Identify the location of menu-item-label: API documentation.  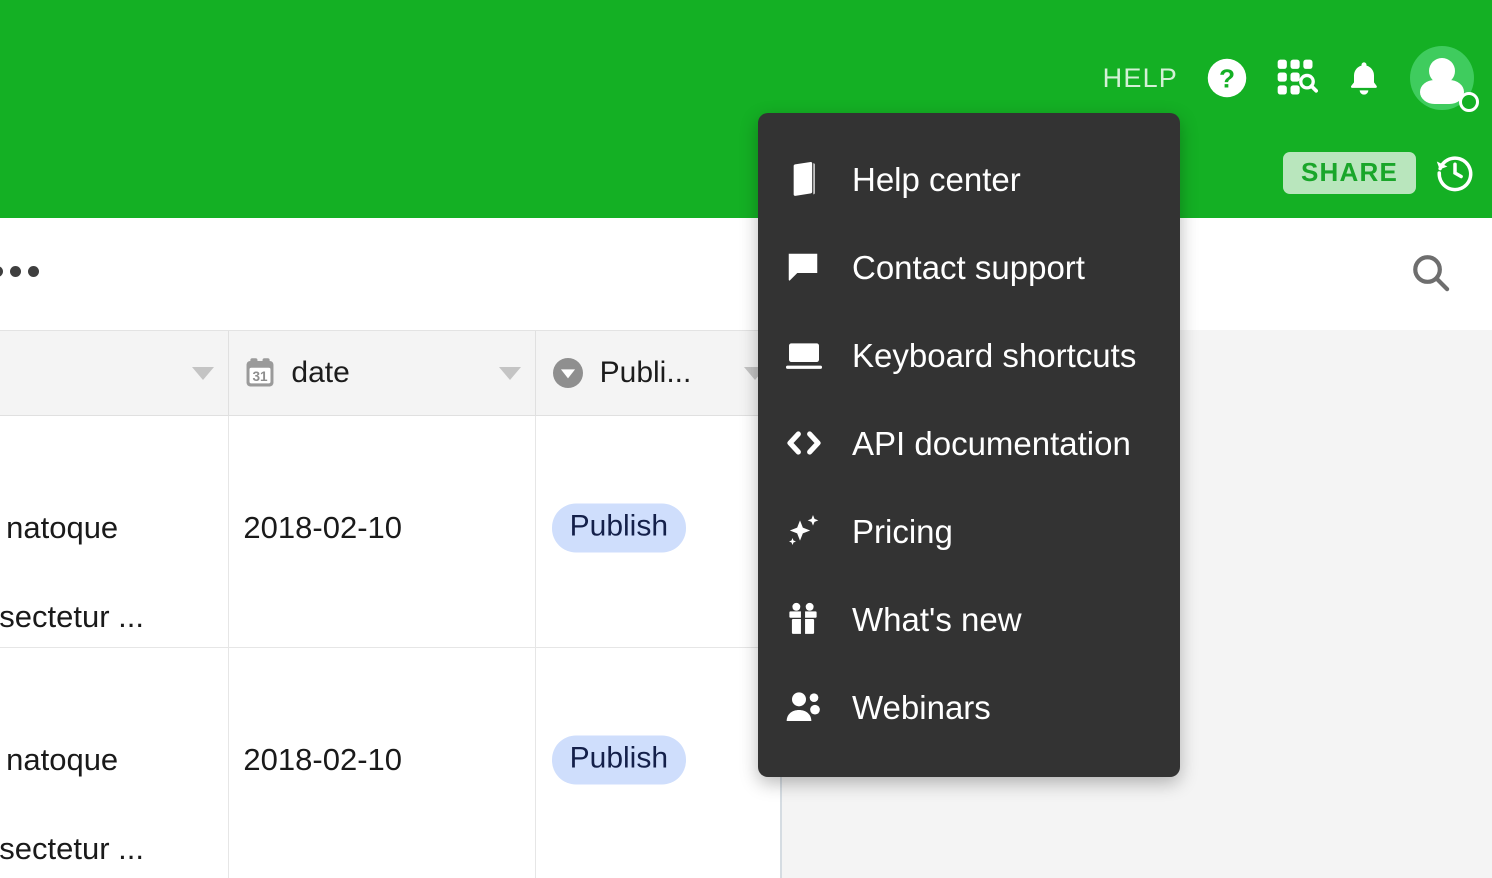
(991, 443).